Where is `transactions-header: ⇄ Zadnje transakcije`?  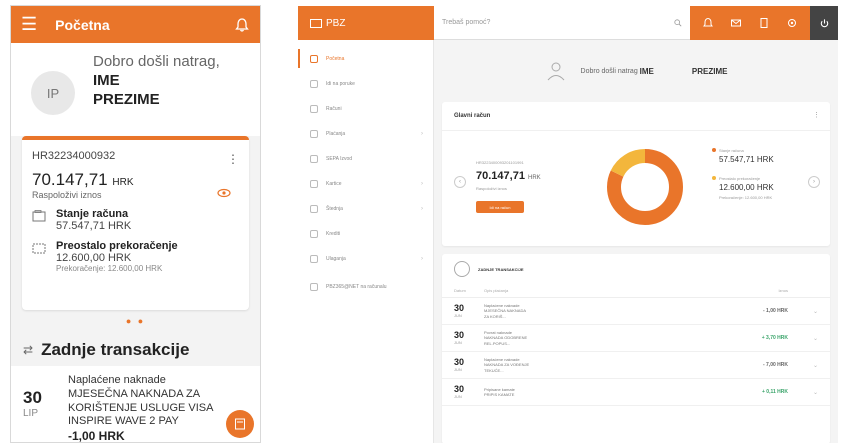
transactions-header: ⇄ Zadnje transakcije is located at coordinates (135, 346).